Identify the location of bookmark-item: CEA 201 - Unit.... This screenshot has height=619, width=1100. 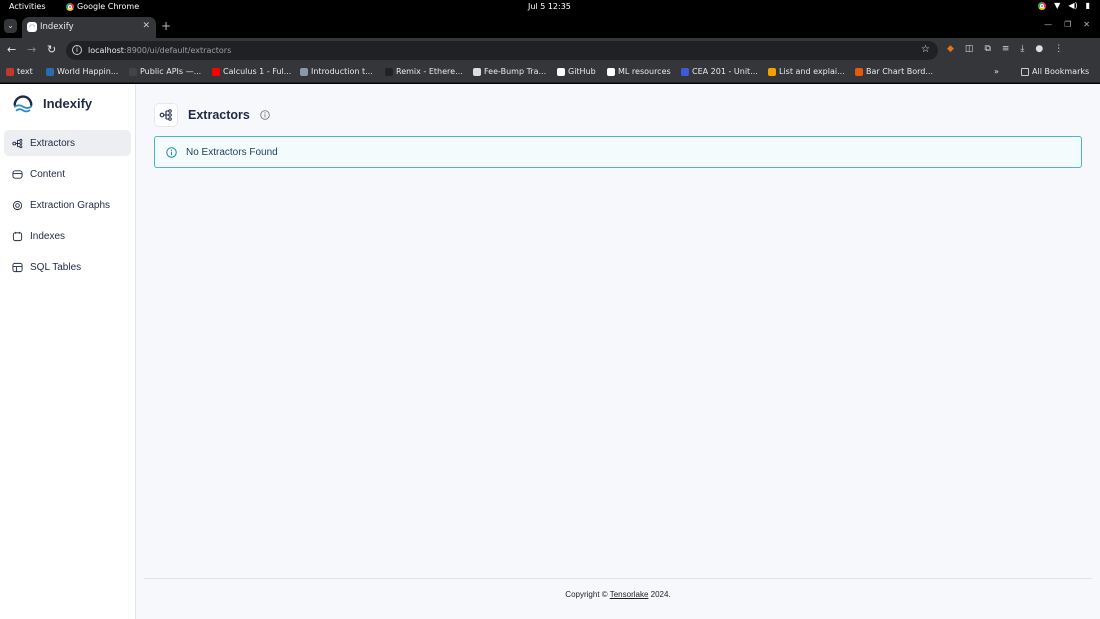
(719, 71).